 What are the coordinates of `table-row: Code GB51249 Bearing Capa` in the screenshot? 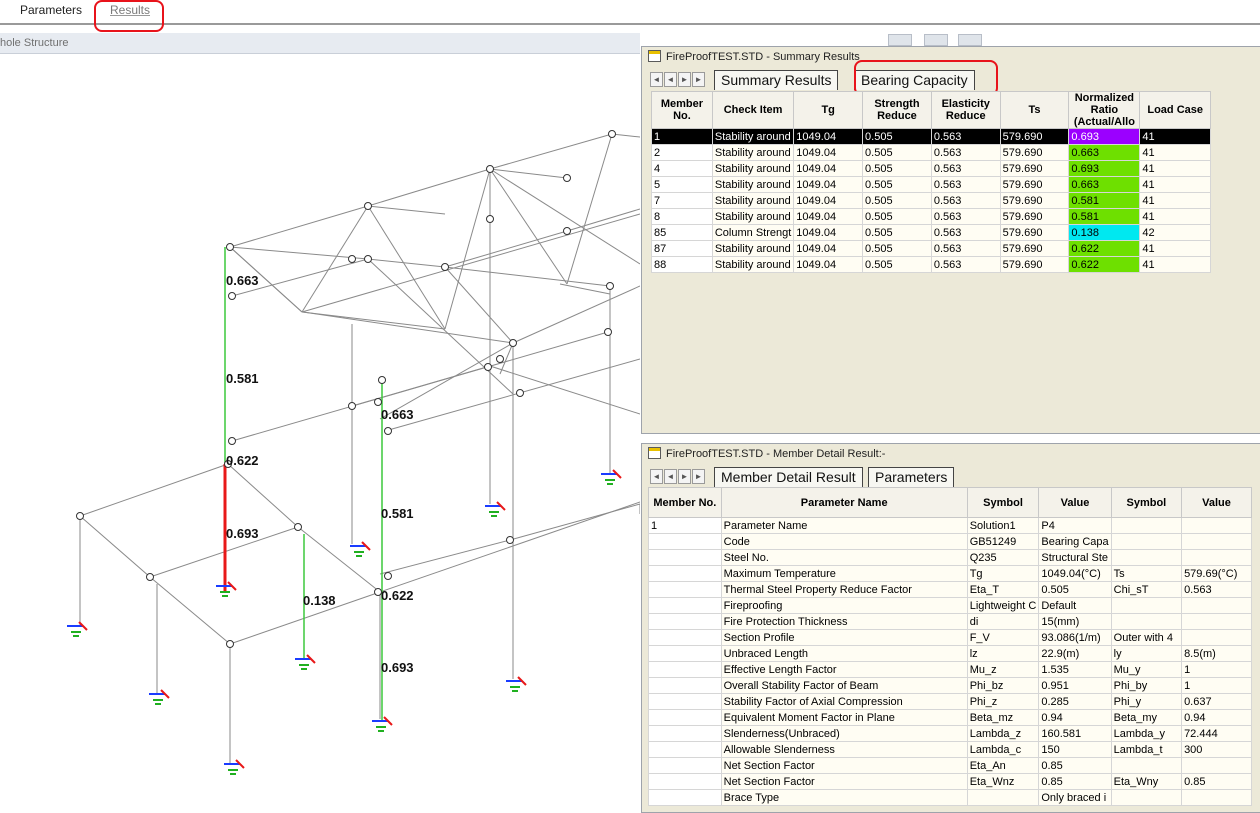 It's located at (950, 541).